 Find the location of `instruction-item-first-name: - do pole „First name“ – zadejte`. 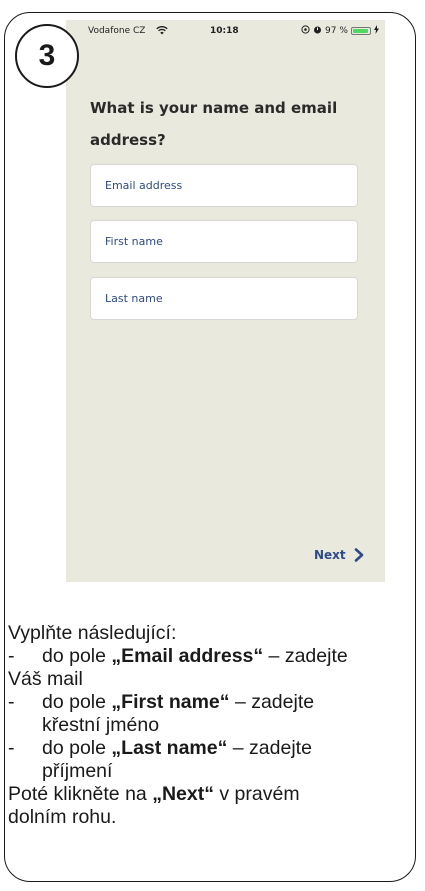

instruction-item-first-name: - do pole „First name“ – zadejte is located at coordinates (212, 702).